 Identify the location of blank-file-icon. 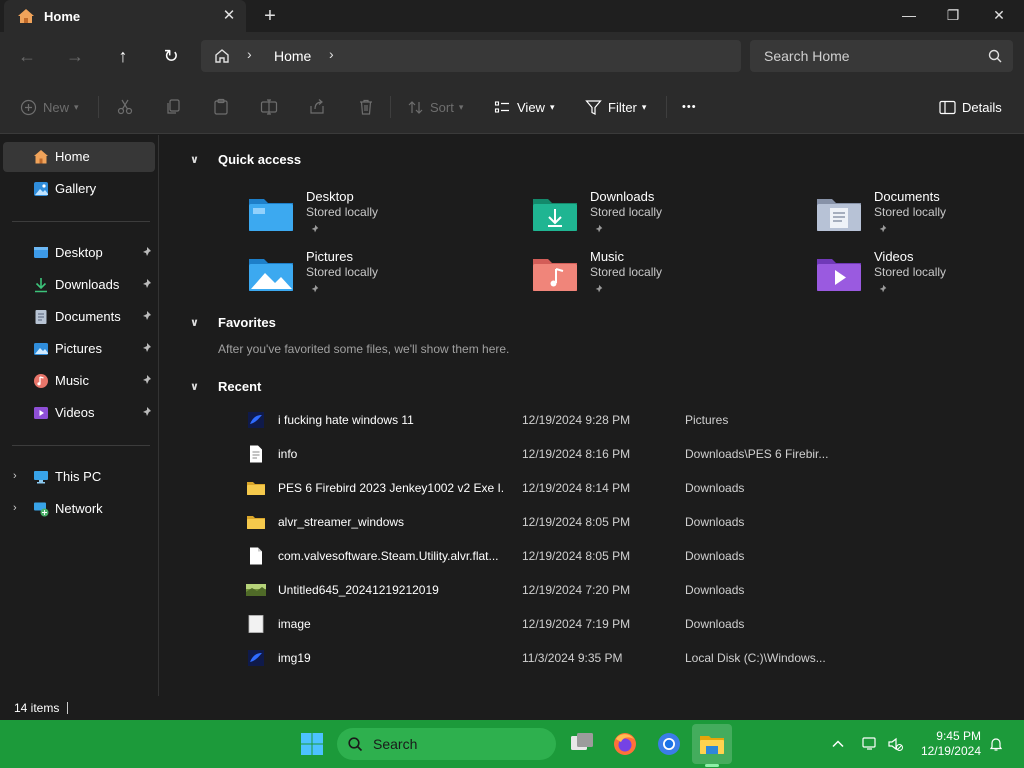
(256, 556).